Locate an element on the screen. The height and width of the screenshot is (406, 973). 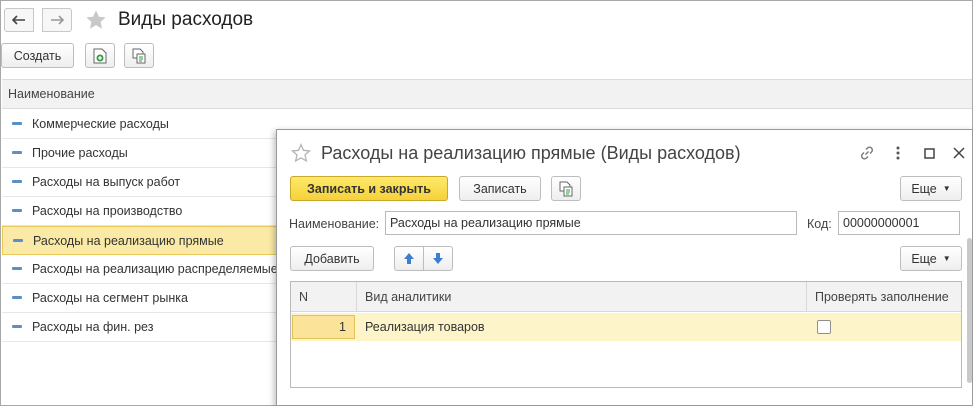
move-down-button is located at coordinates (438, 258).